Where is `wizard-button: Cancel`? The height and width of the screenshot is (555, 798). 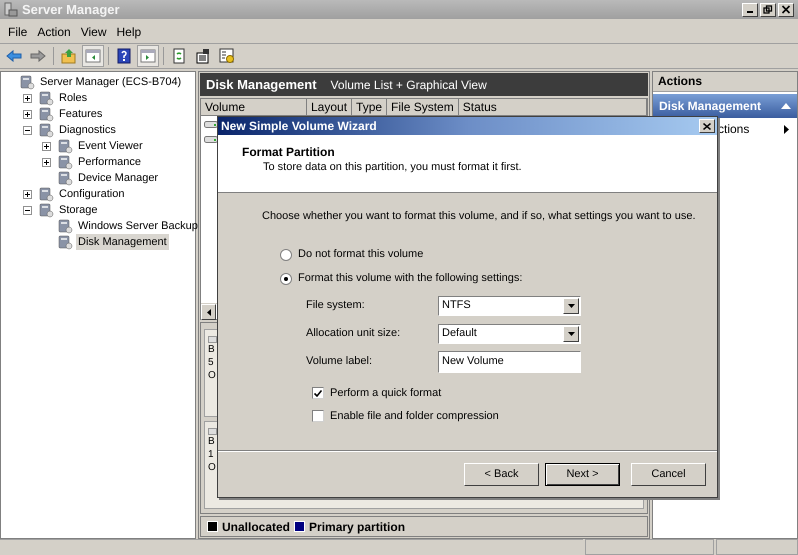
wizard-button: Cancel is located at coordinates (668, 474).